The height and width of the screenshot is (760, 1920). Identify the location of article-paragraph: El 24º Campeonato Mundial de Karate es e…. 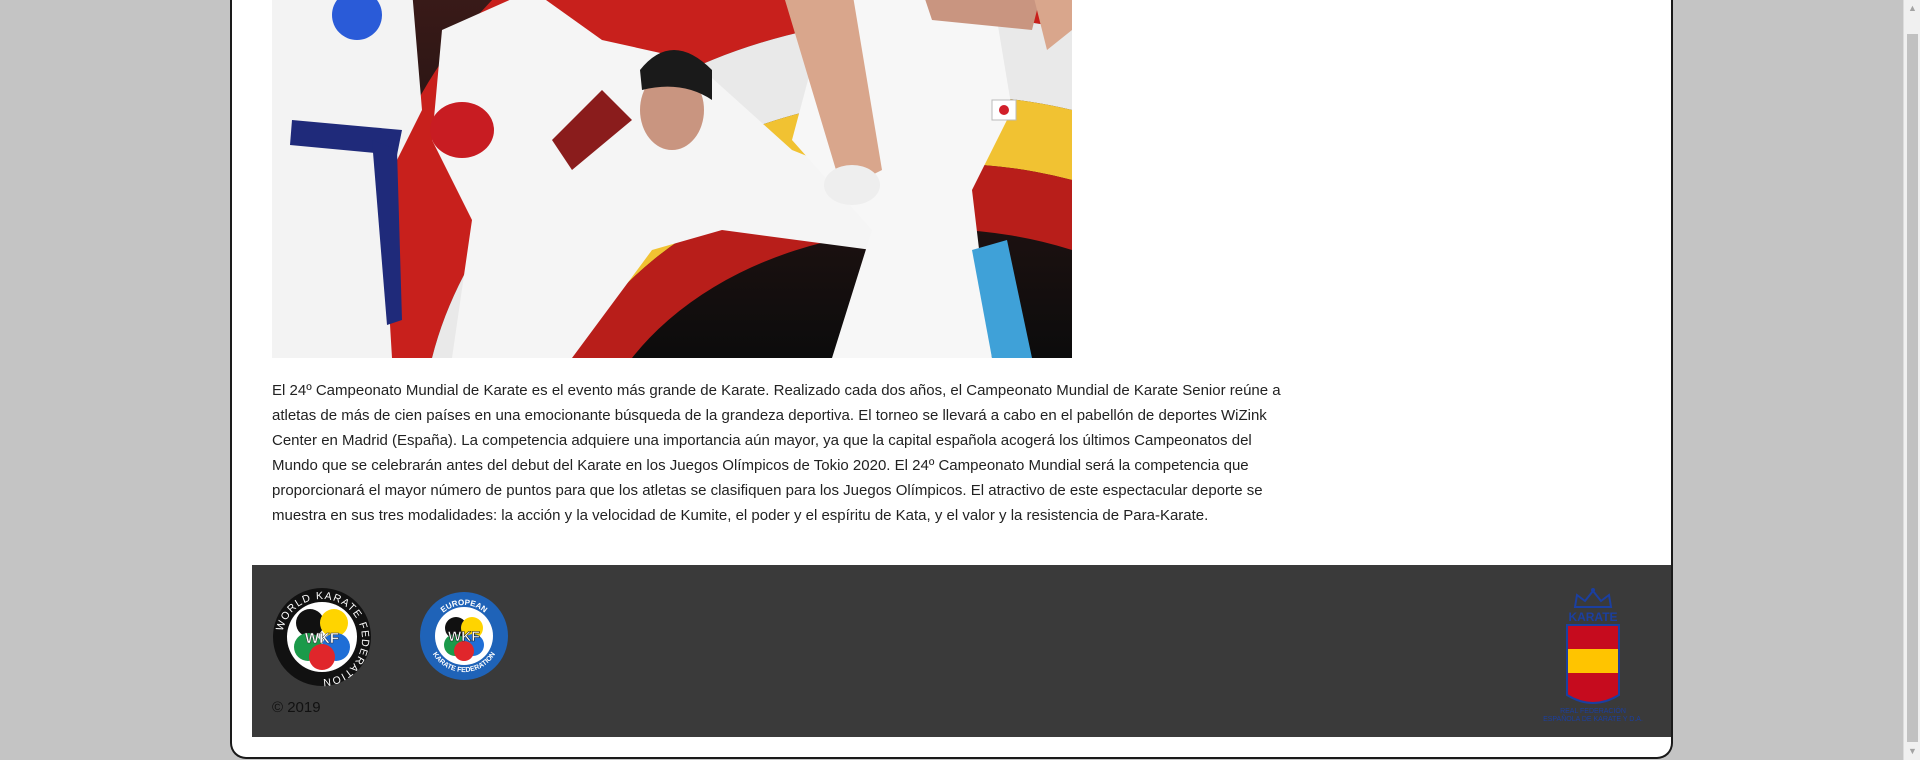
(776, 453).